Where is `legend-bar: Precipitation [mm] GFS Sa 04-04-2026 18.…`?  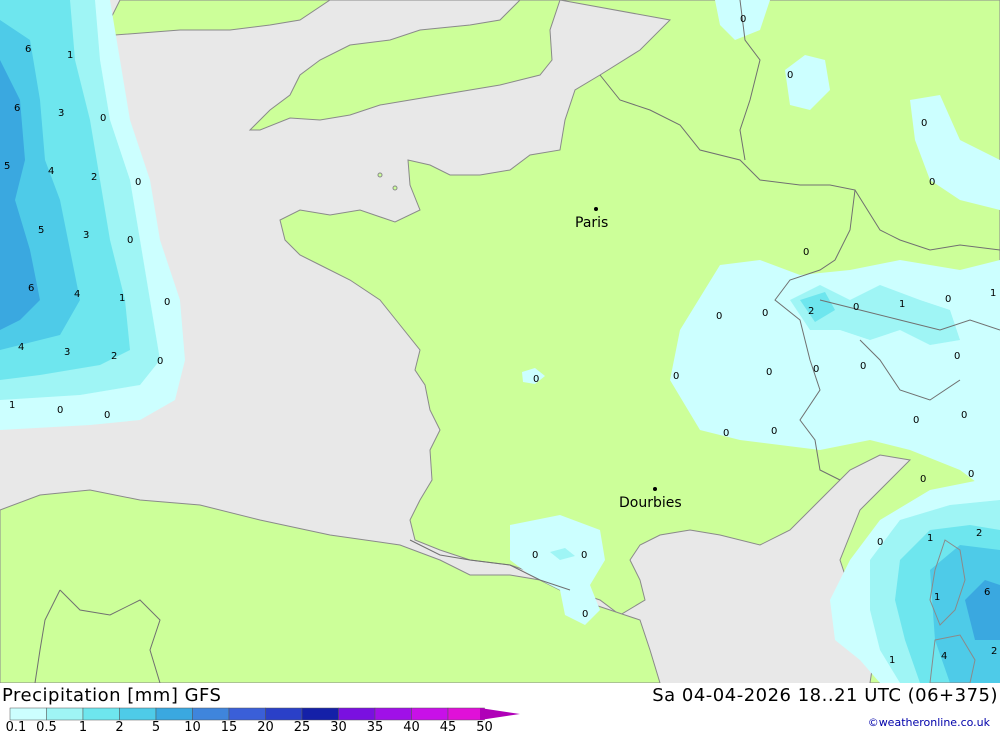 legend-bar: Precipitation [mm] GFS Sa 04-04-2026 18.… is located at coordinates (500, 709).